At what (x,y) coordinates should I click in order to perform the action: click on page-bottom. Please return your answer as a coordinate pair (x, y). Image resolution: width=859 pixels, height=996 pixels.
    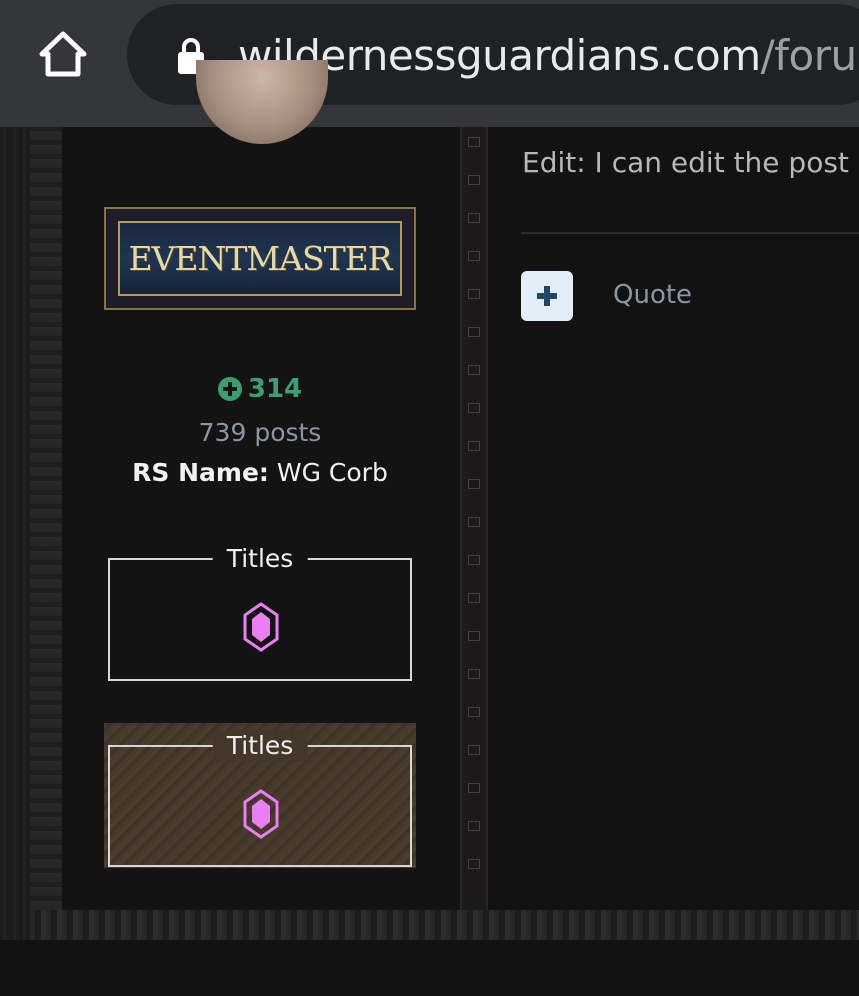
    Looking at the image, I should click on (429, 968).